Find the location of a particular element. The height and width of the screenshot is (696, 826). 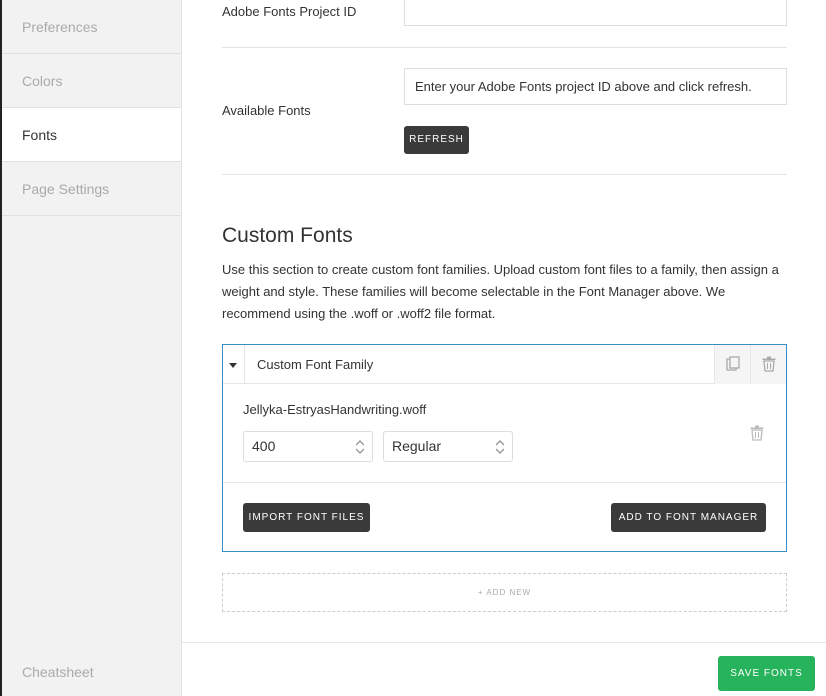

available-fonts-label: Available Fonts is located at coordinates (266, 110).